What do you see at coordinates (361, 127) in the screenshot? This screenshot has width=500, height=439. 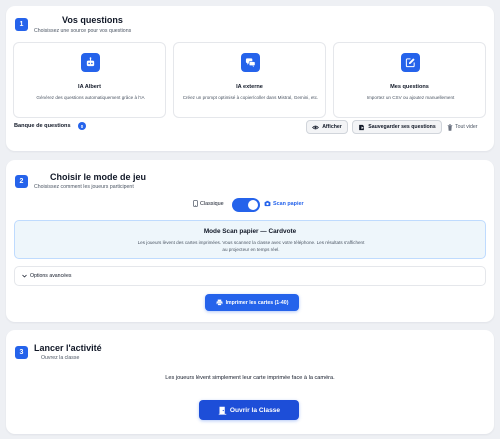 I see `share-icon` at bounding box center [361, 127].